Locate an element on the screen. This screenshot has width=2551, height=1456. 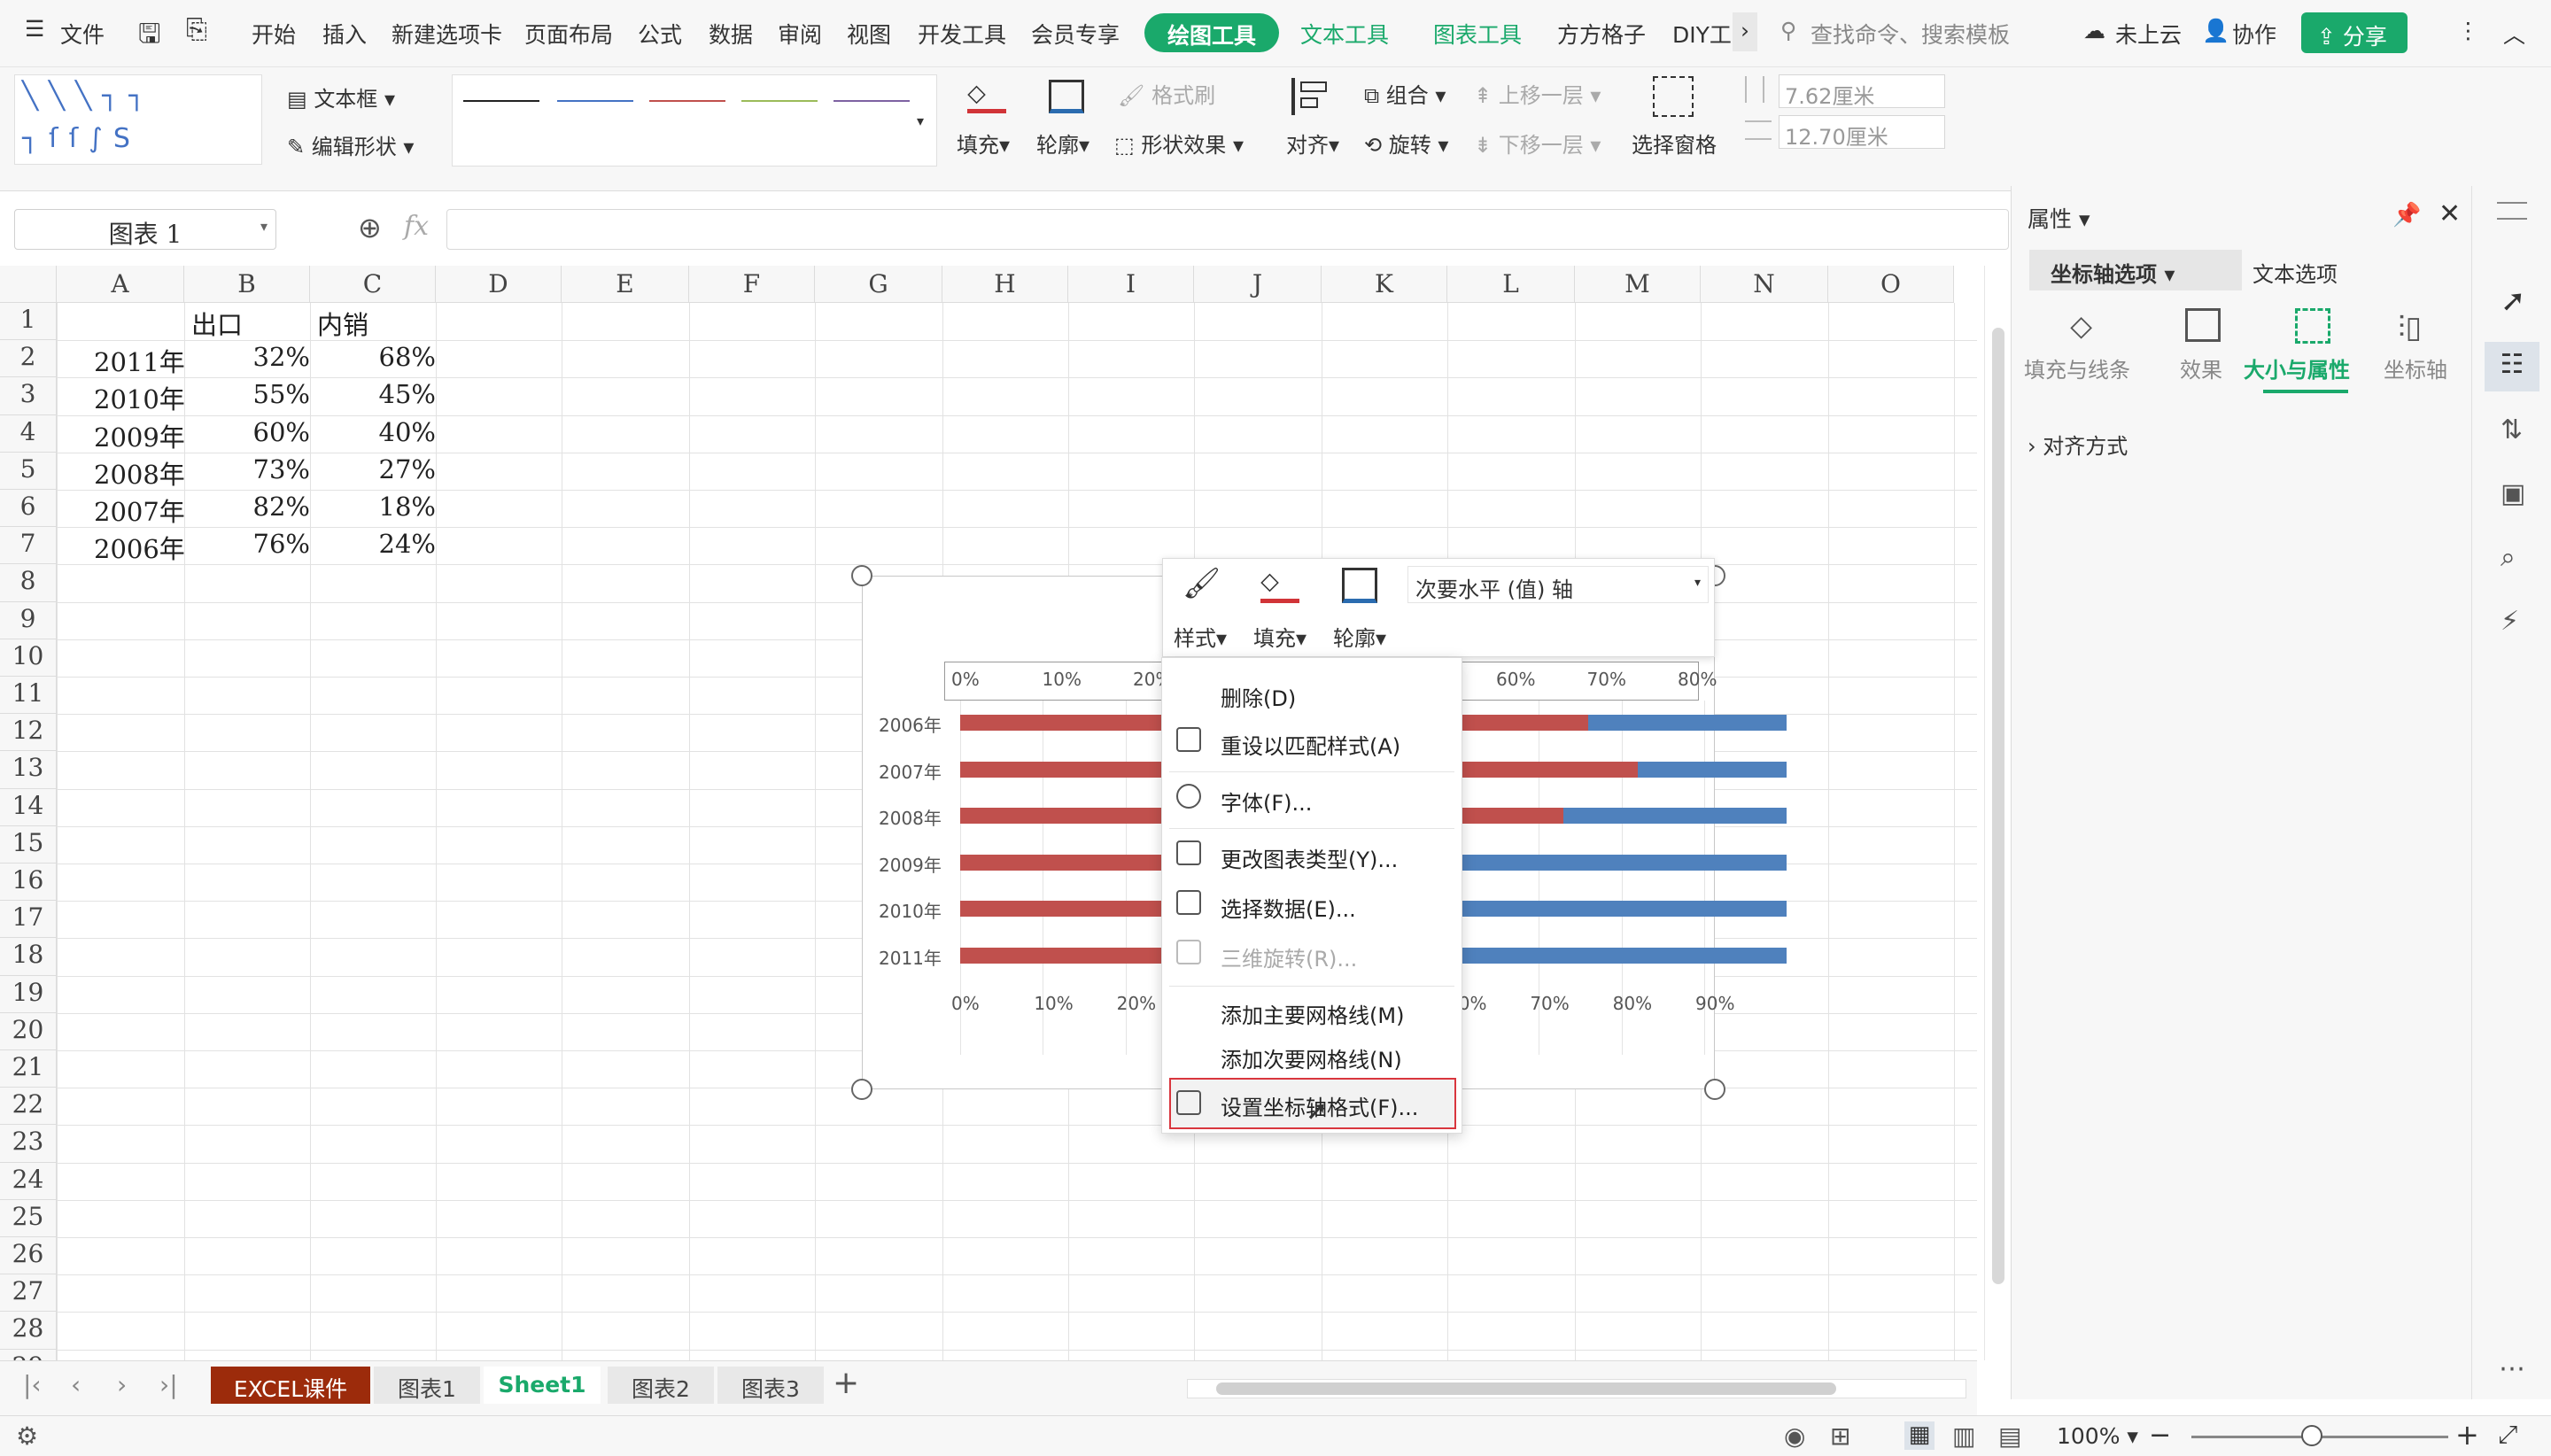
tab-chart-tools: 图表工具 is located at coordinates (1477, 34).